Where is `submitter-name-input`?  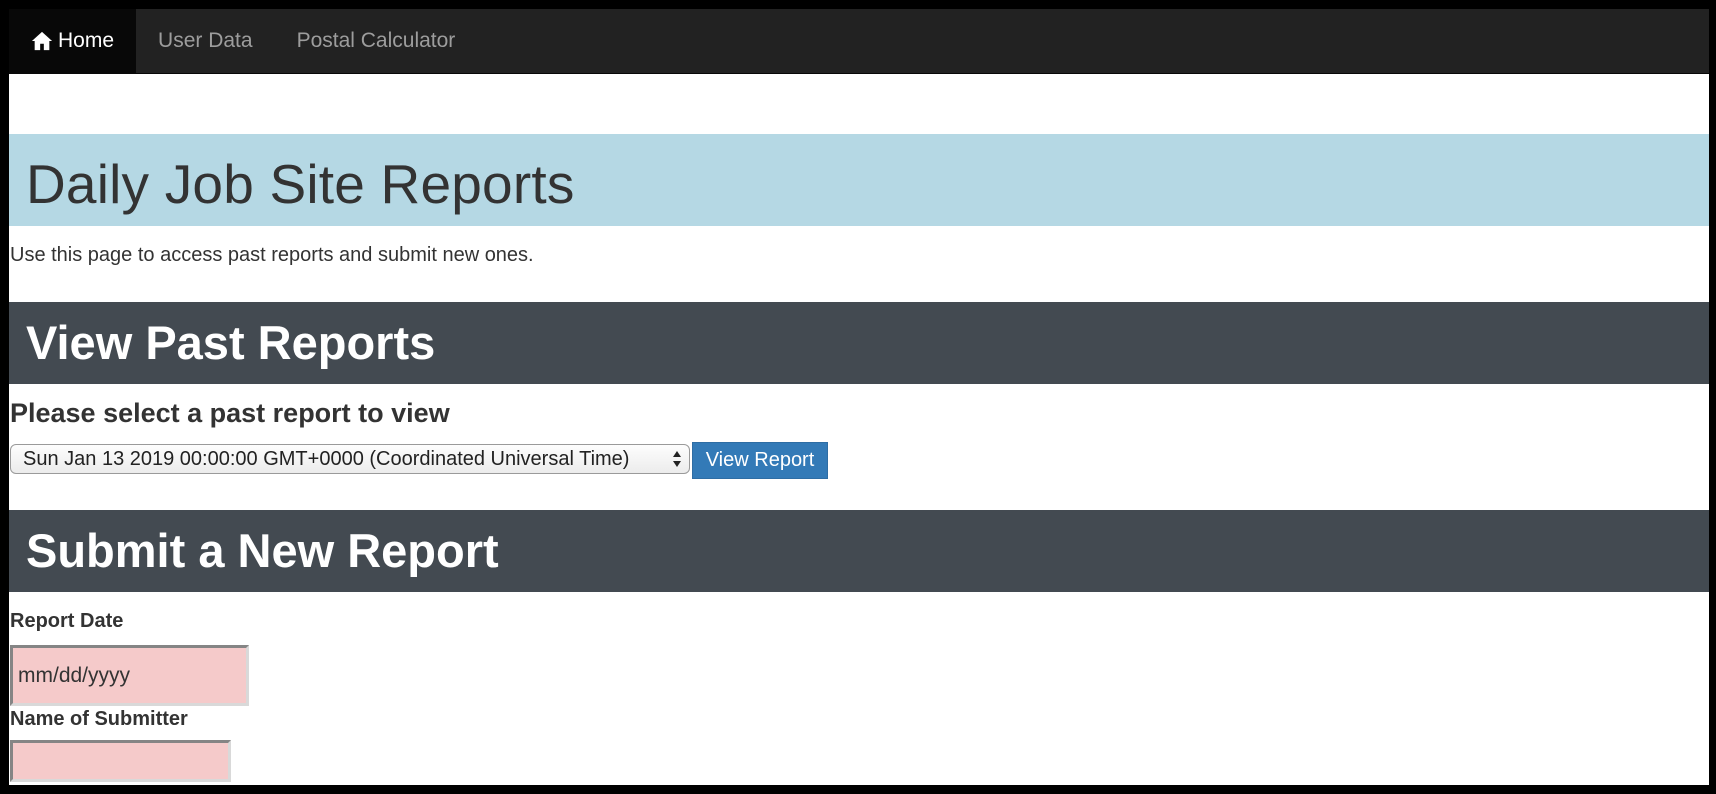
submitter-name-input is located at coordinates (120, 761).